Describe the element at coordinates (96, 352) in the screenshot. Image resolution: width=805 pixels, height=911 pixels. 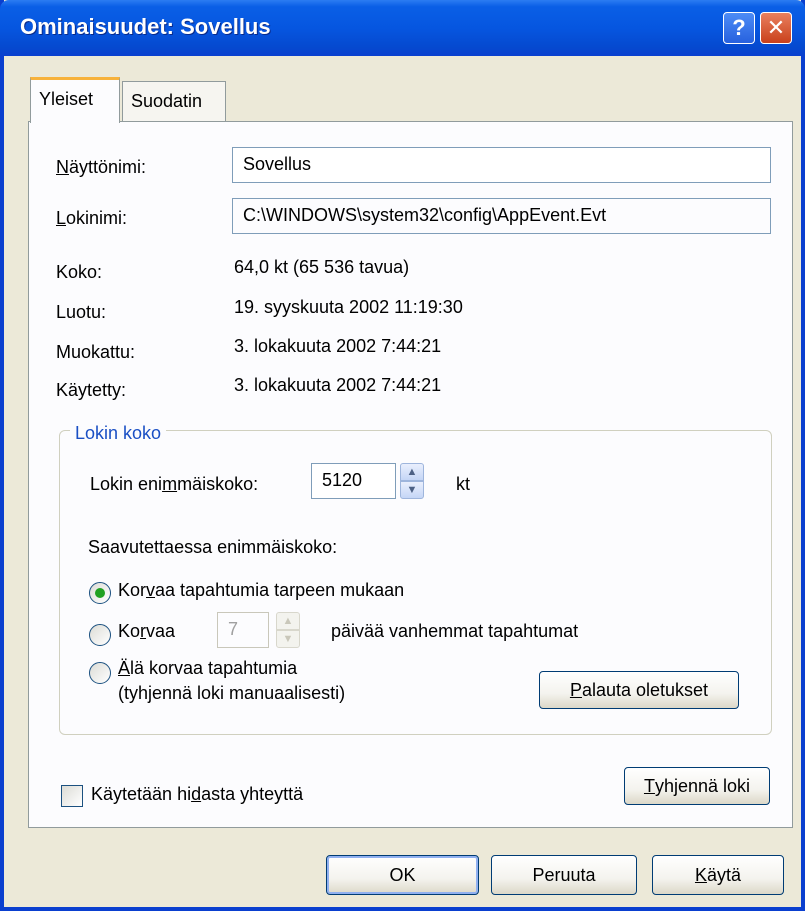
I see `modified-label: Muokattu:` at that location.